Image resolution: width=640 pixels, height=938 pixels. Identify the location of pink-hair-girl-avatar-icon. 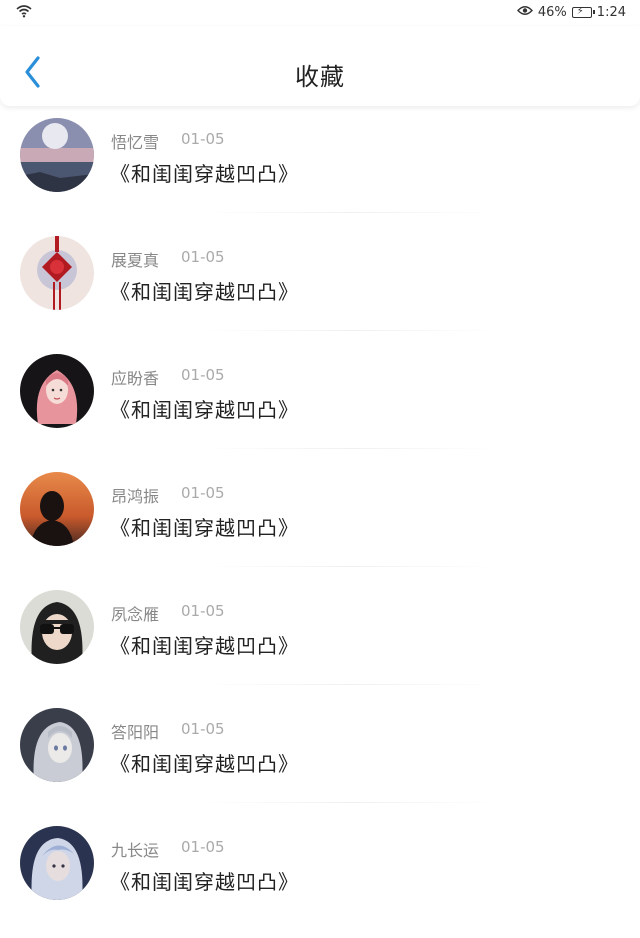
(57, 391).